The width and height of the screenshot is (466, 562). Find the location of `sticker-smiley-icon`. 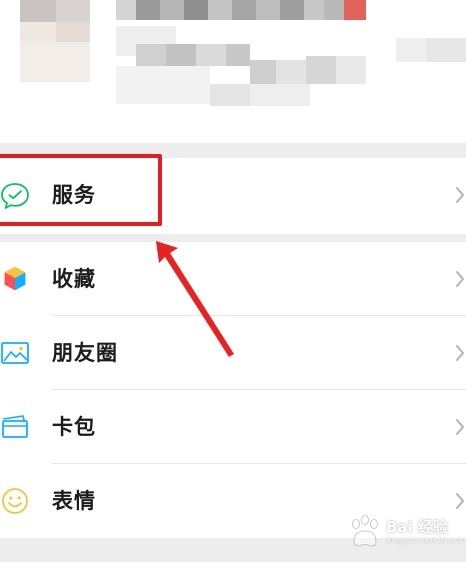

sticker-smiley-icon is located at coordinates (15, 501).